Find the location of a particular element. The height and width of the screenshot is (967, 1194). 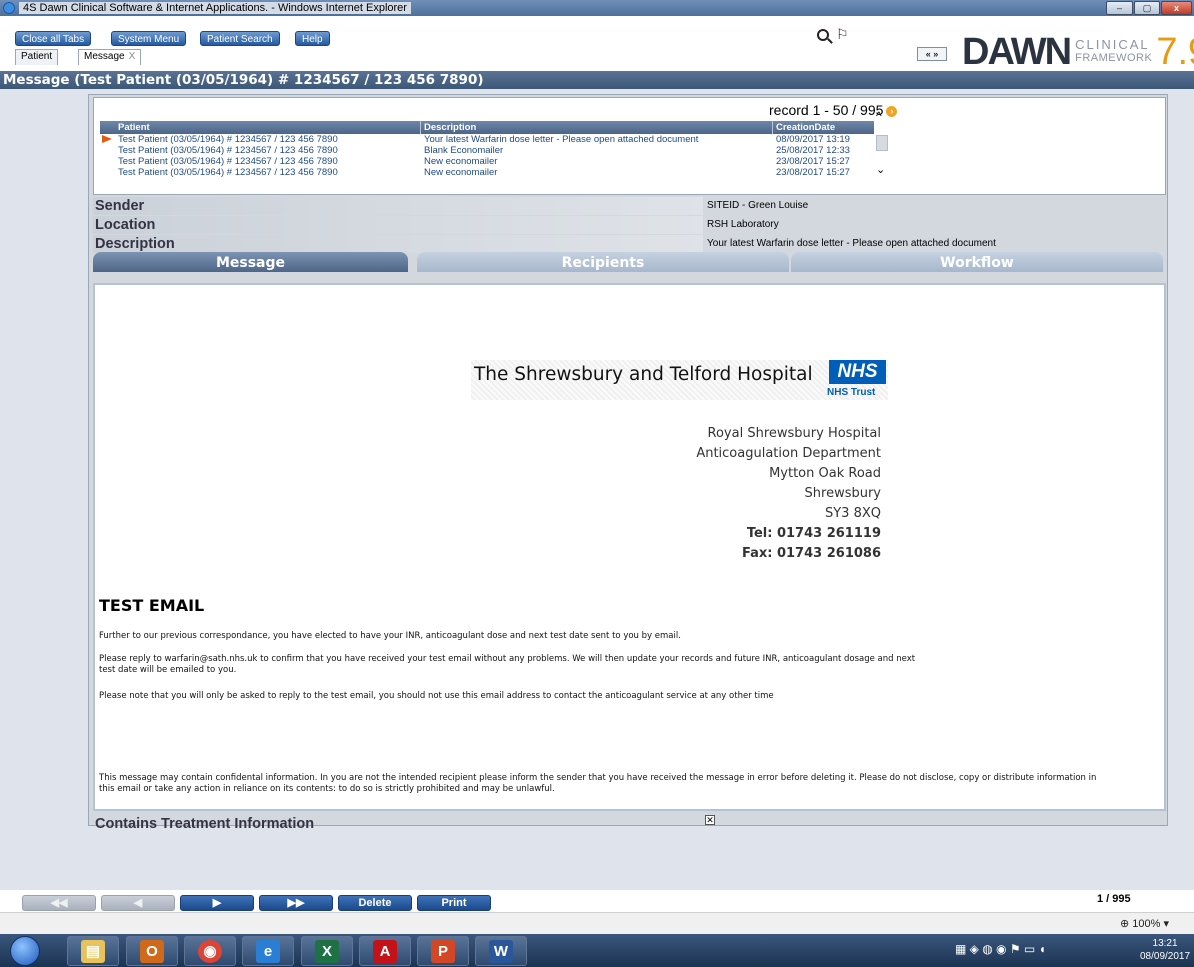

cell-date: 23/08/2017 15:27 is located at coordinates (813, 172).